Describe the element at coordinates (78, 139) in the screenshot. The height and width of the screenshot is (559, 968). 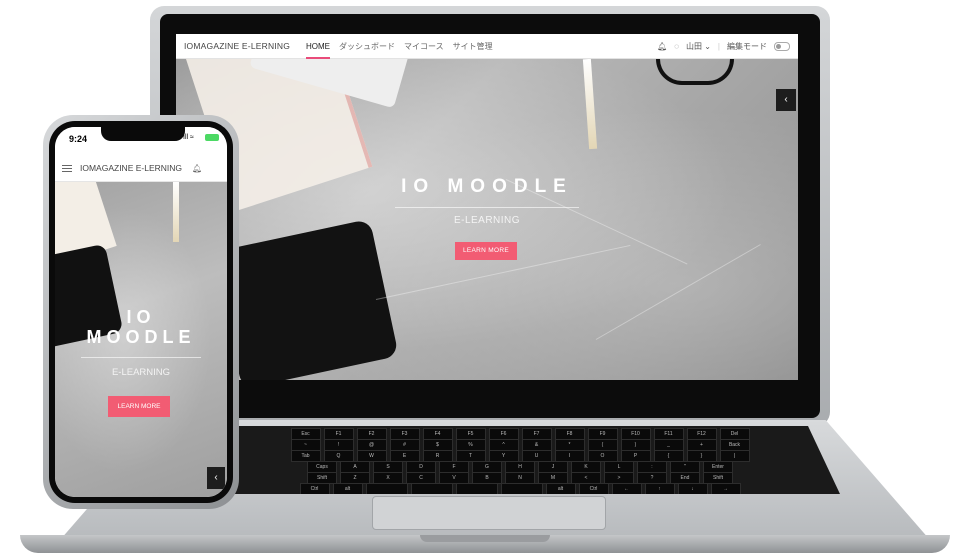
I see `status-time: 9:24` at that location.